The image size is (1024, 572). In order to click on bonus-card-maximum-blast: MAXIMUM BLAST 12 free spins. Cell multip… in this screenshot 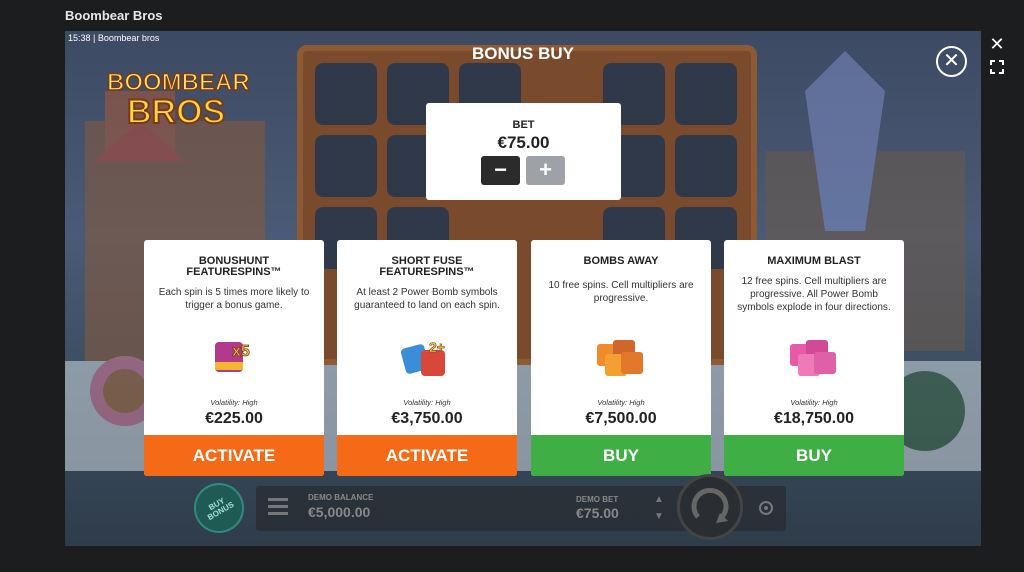, I will do `click(814, 358)`.